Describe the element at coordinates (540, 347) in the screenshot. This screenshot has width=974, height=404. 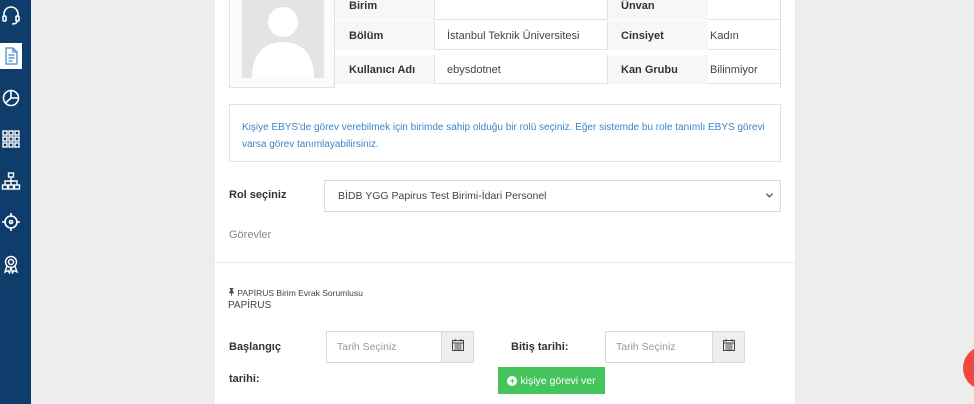
I see `end-date-label: Bitiş tarihi:` at that location.